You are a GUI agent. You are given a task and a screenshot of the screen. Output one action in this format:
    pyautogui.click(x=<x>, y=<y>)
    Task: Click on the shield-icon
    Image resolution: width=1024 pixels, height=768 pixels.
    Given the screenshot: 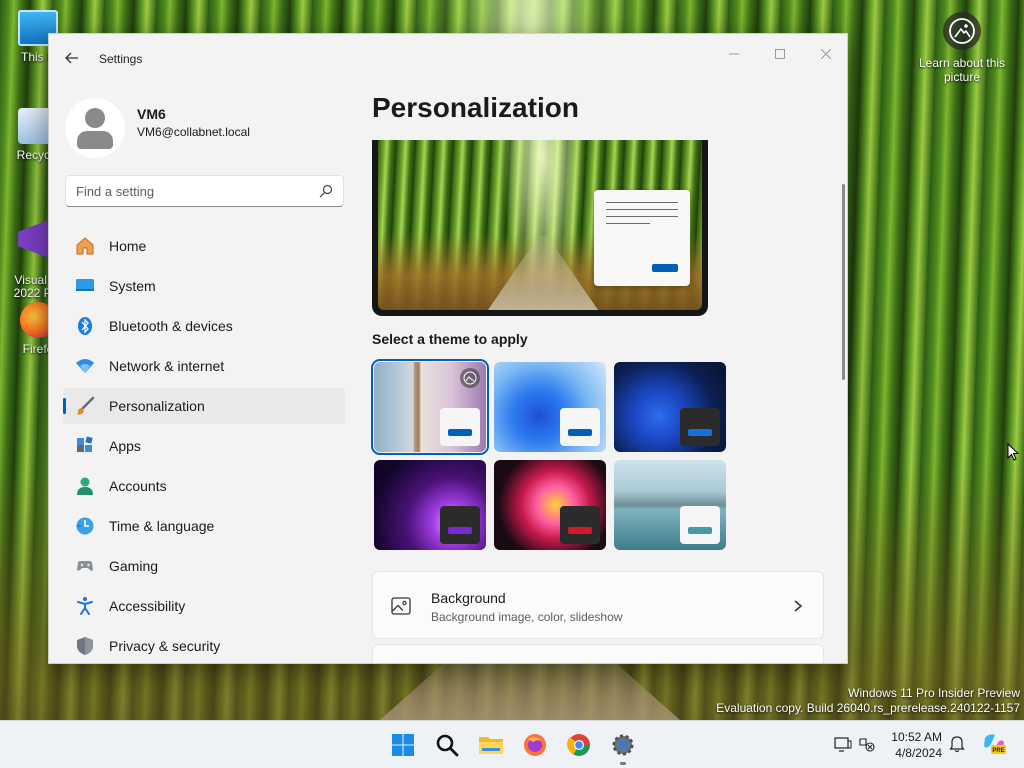 What is the action you would take?
    pyautogui.click(x=85, y=646)
    